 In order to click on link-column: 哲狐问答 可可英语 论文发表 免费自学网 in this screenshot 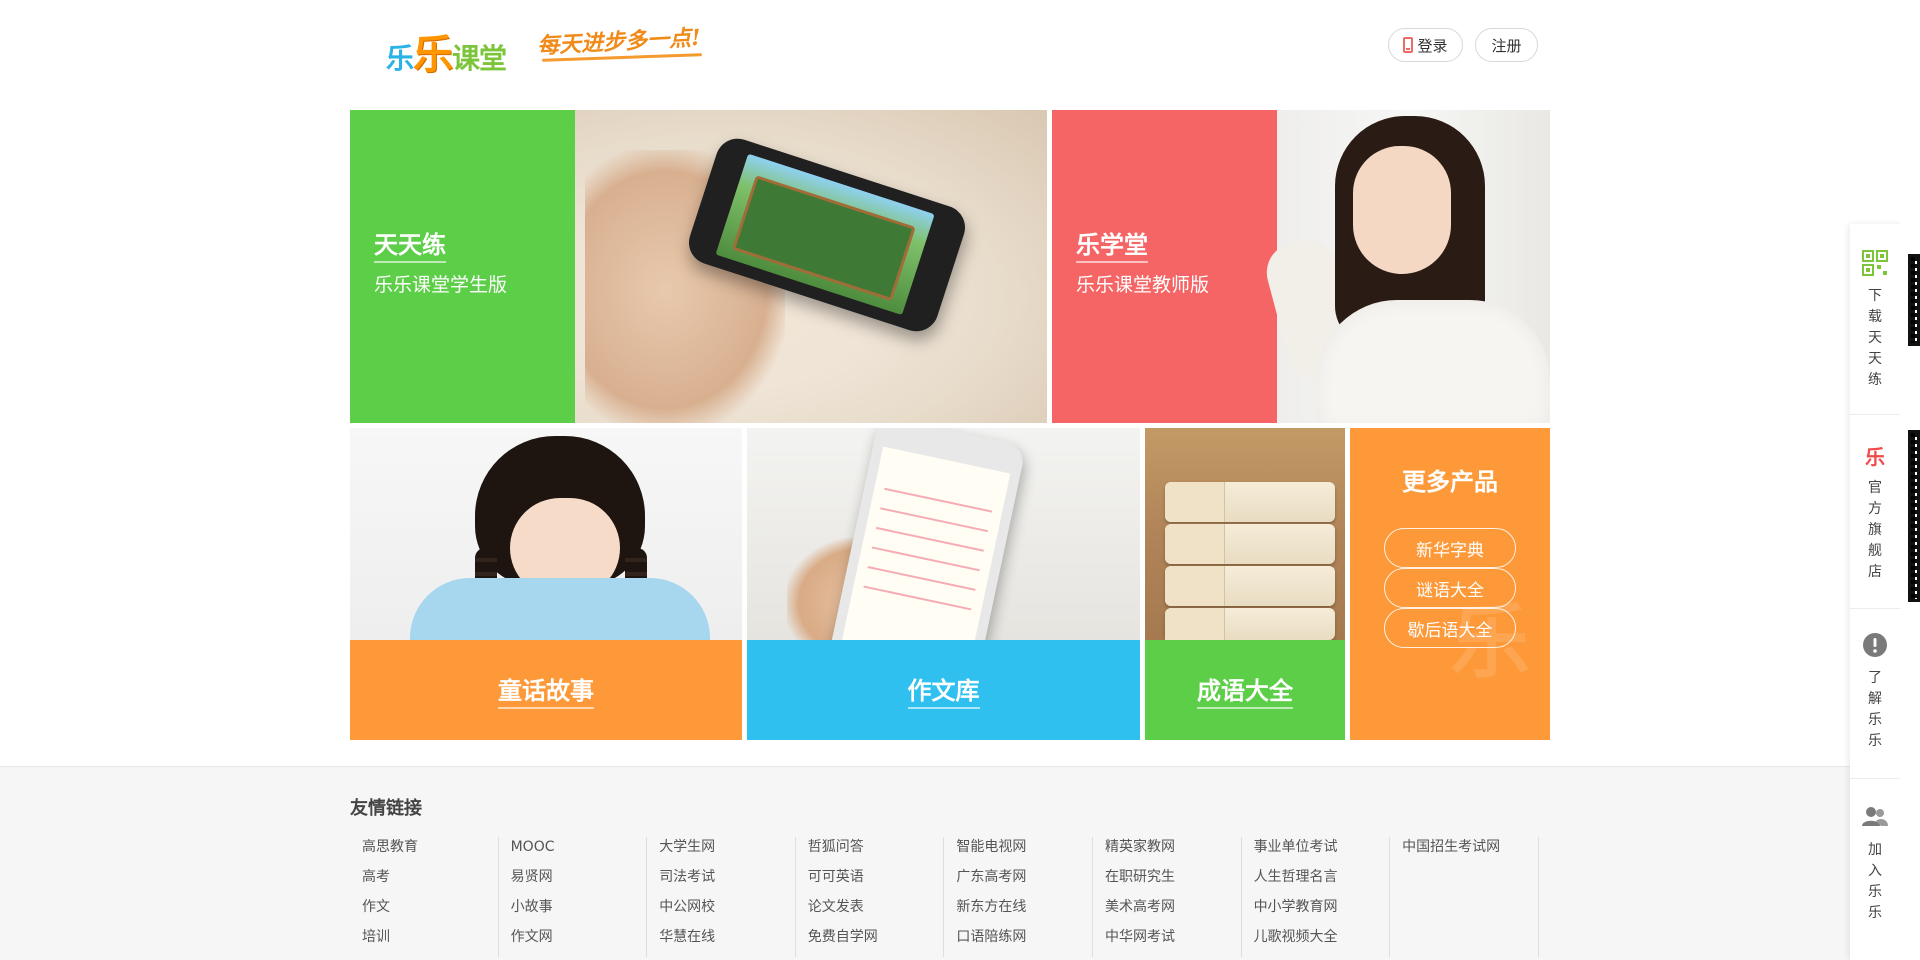, I will do `click(870, 897)`.